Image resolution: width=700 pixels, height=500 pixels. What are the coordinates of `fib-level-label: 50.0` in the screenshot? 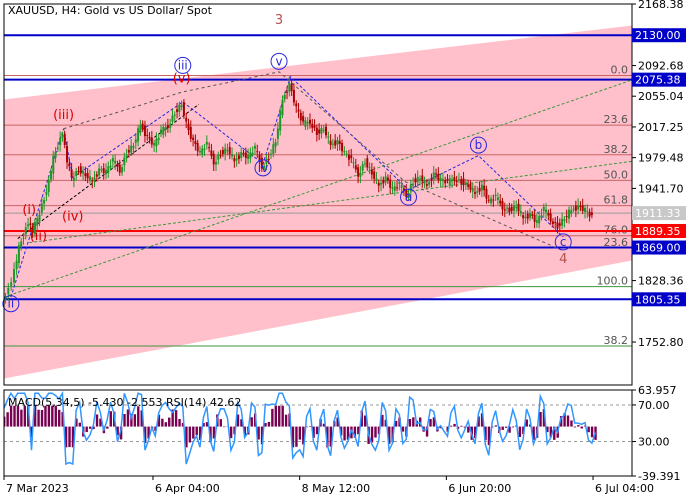 It's located at (616, 174).